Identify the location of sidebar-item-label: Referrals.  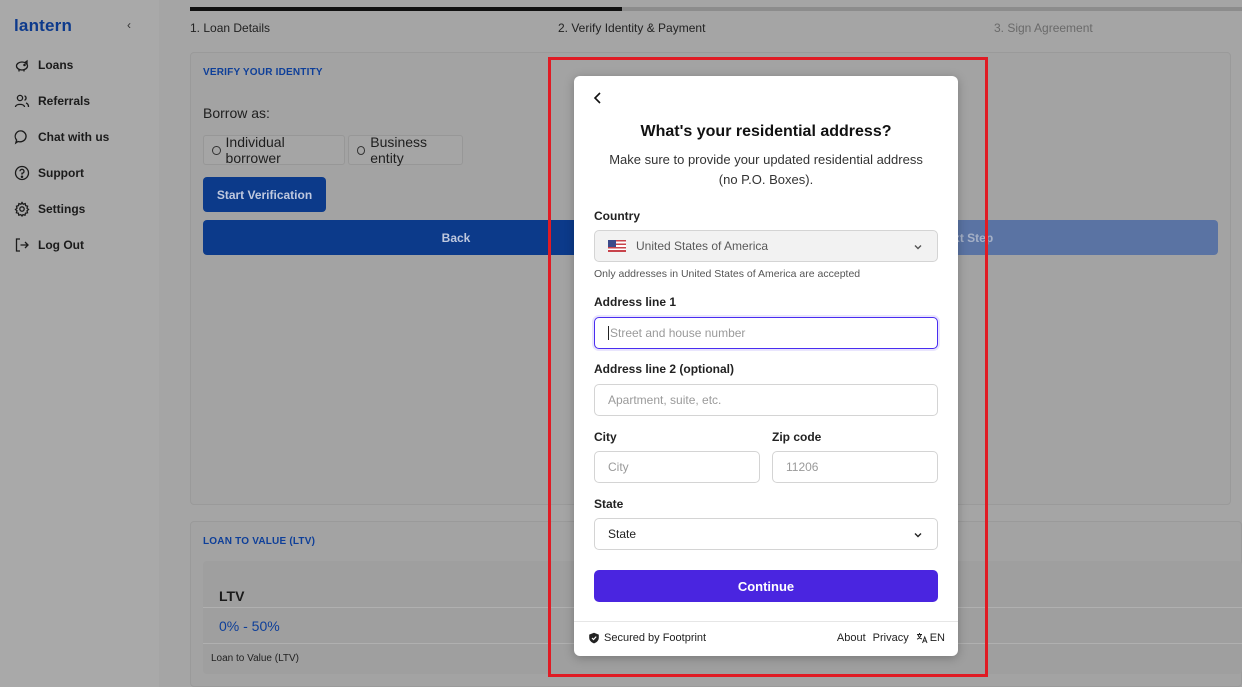
(64, 101).